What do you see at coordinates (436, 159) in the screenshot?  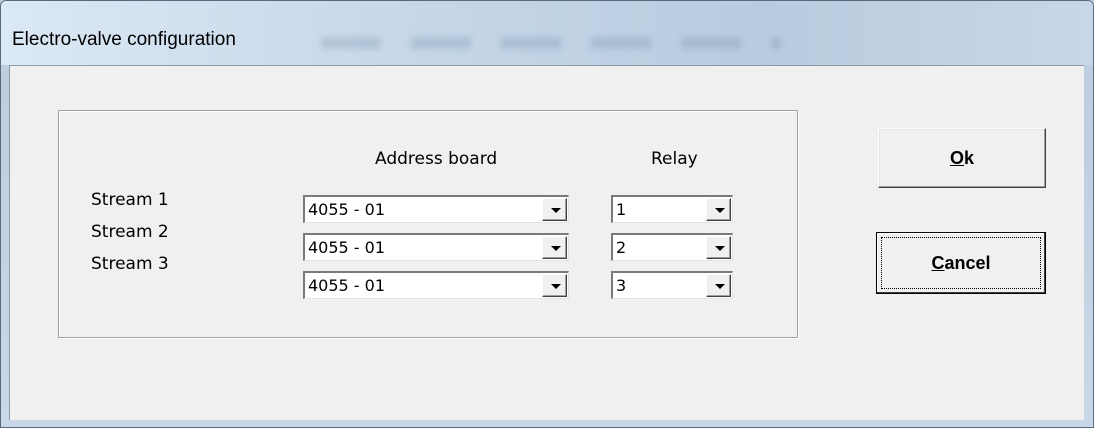 I see `address-board-header: Address board` at bounding box center [436, 159].